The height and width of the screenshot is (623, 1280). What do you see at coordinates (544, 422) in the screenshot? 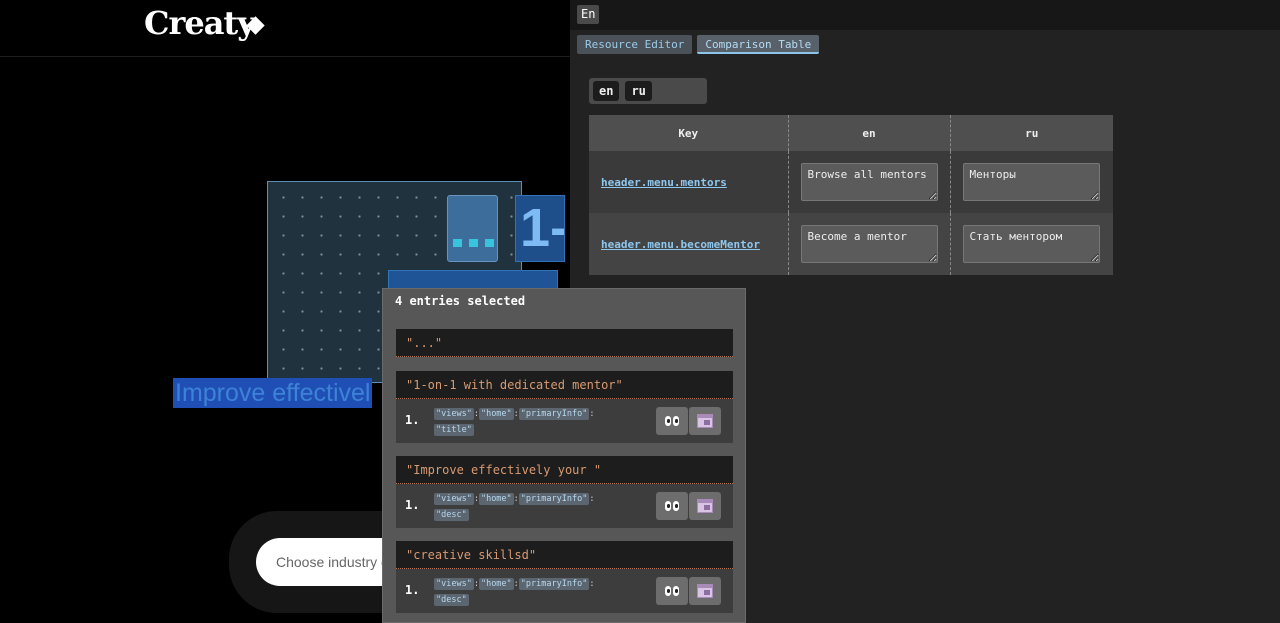
I see `resource-path: "views": "home": "primaryInfo": "title"` at bounding box center [544, 422].